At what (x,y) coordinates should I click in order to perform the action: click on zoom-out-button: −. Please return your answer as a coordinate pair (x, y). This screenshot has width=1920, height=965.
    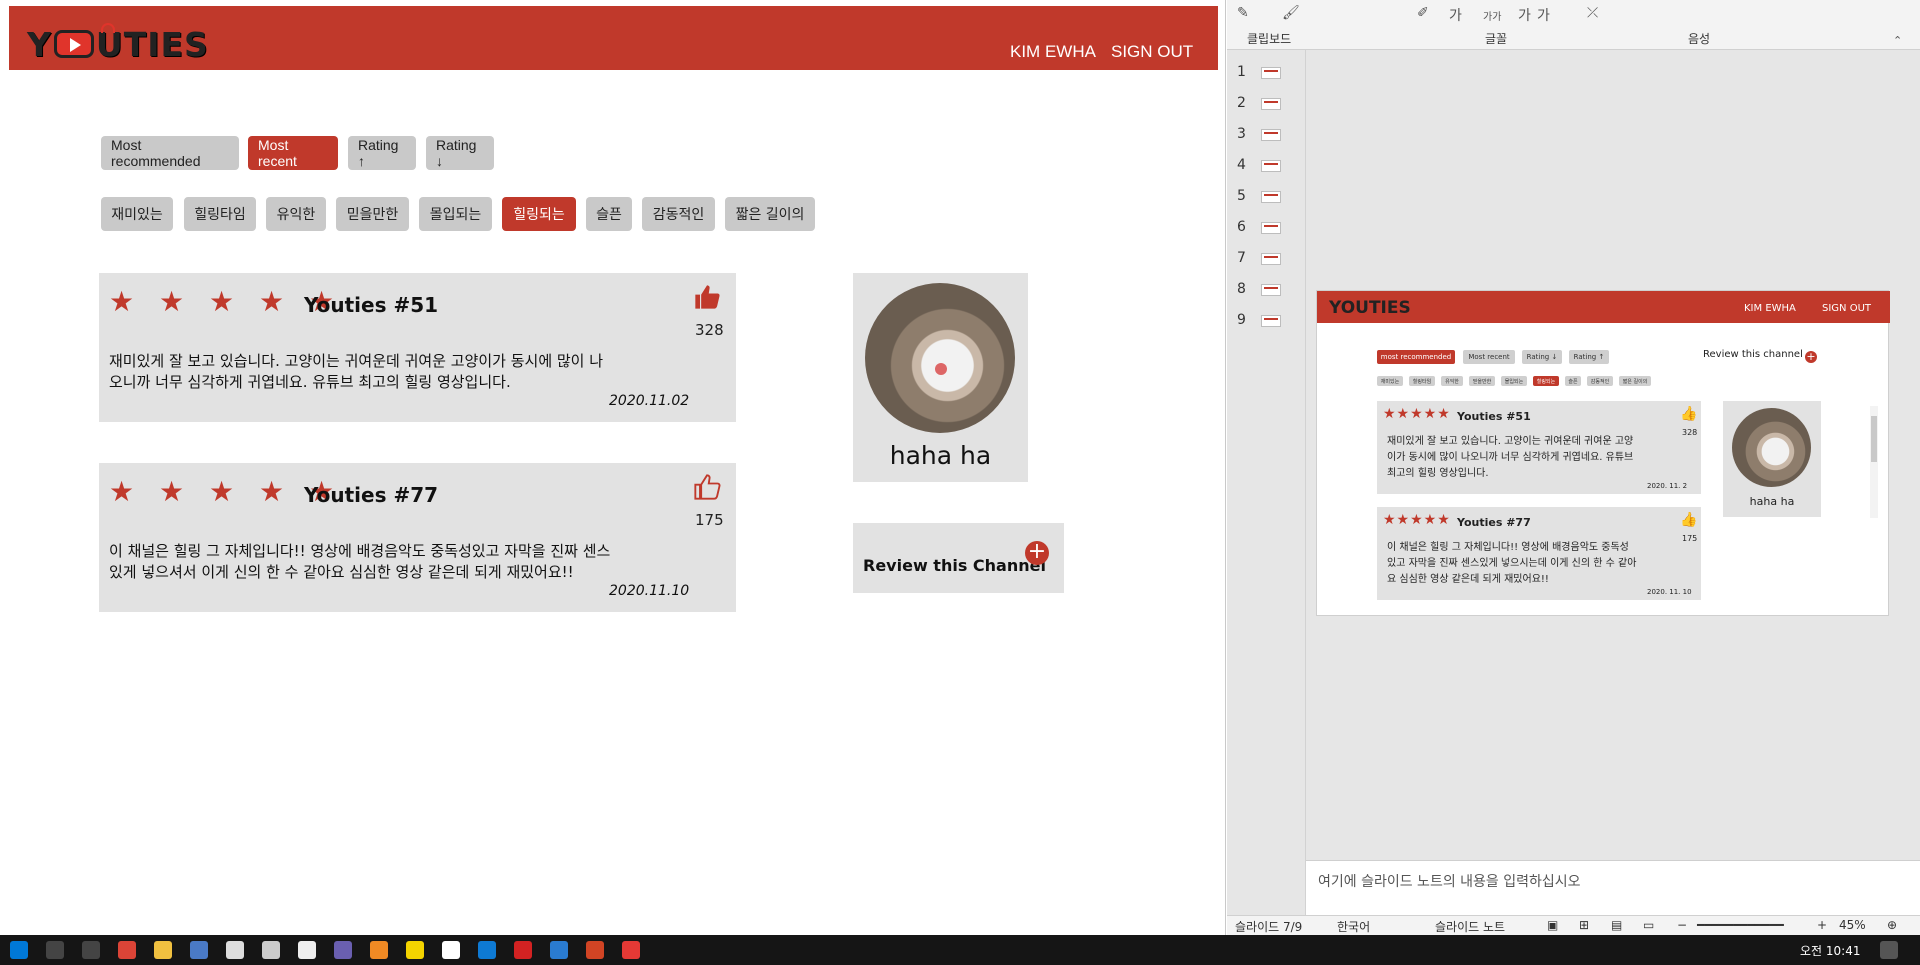
    Looking at the image, I should click on (1682, 925).